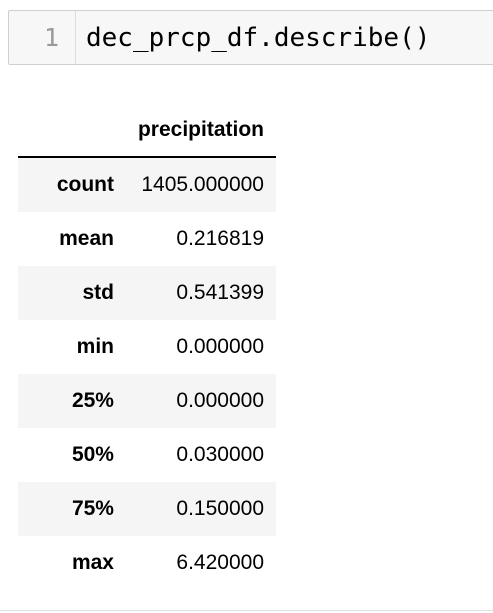 This screenshot has height=613, width=493. Describe the element at coordinates (220, 238) in the screenshot. I see `row-value: 0.216819` at that location.